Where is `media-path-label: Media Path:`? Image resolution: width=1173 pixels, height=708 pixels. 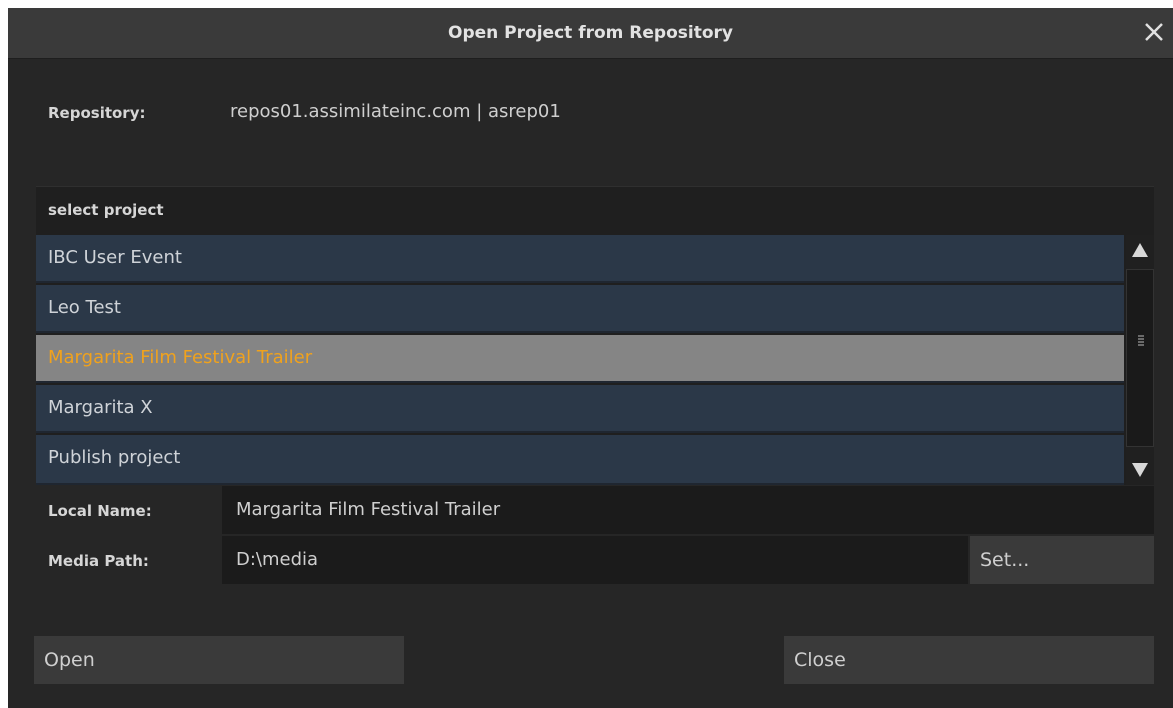 media-path-label: Media Path: is located at coordinates (98, 561).